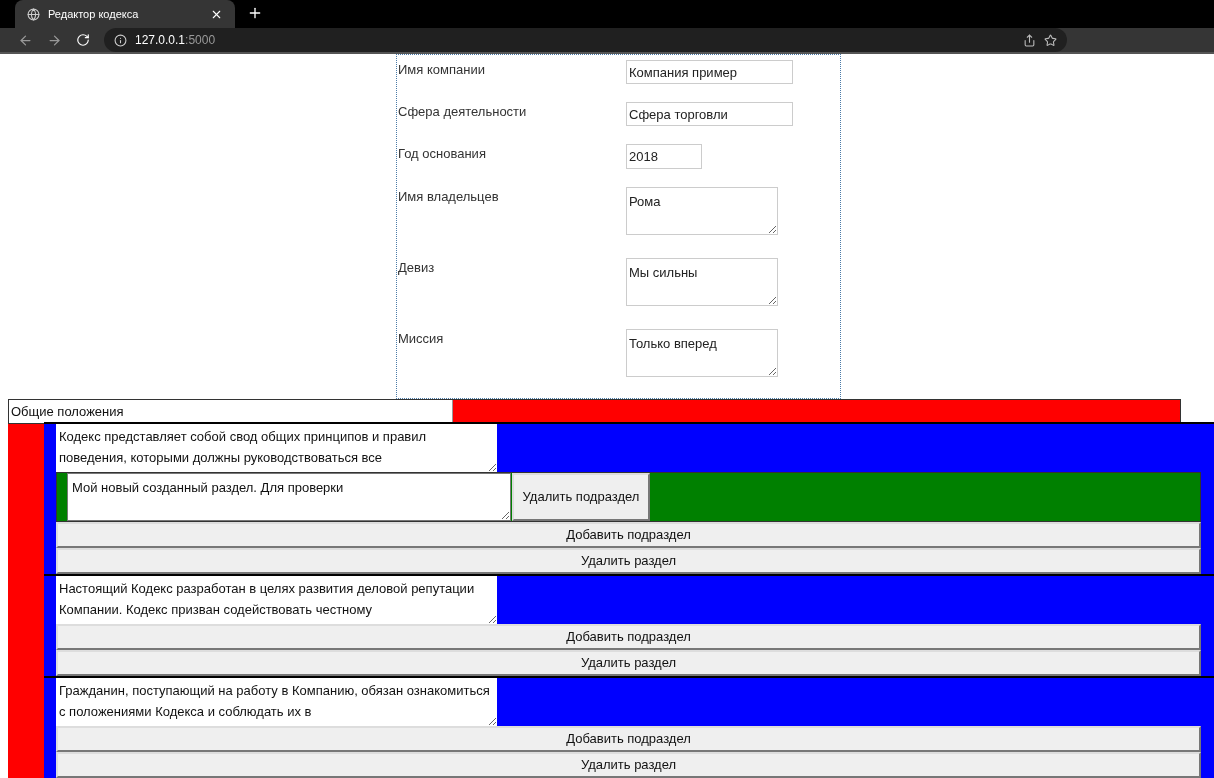  What do you see at coordinates (709, 72) in the screenshot?
I see `text-field: Компания пример` at bounding box center [709, 72].